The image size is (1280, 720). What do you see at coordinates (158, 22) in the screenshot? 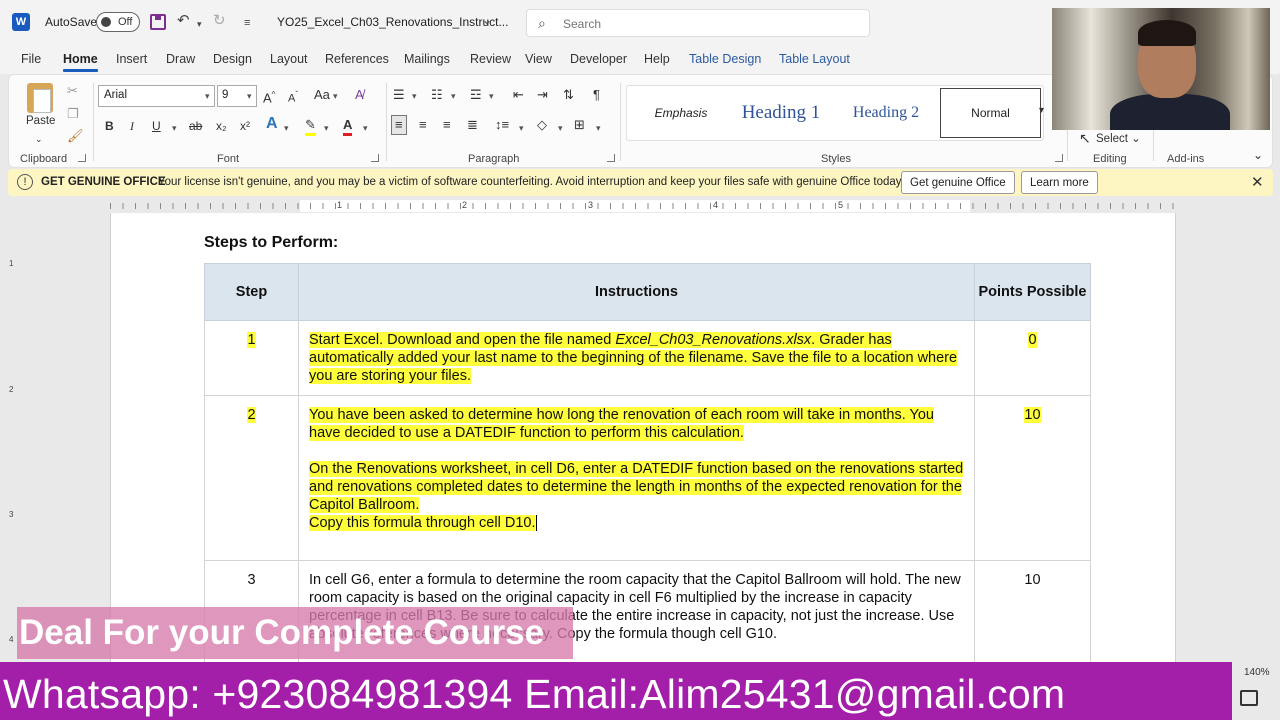
I see `save-icon` at bounding box center [158, 22].